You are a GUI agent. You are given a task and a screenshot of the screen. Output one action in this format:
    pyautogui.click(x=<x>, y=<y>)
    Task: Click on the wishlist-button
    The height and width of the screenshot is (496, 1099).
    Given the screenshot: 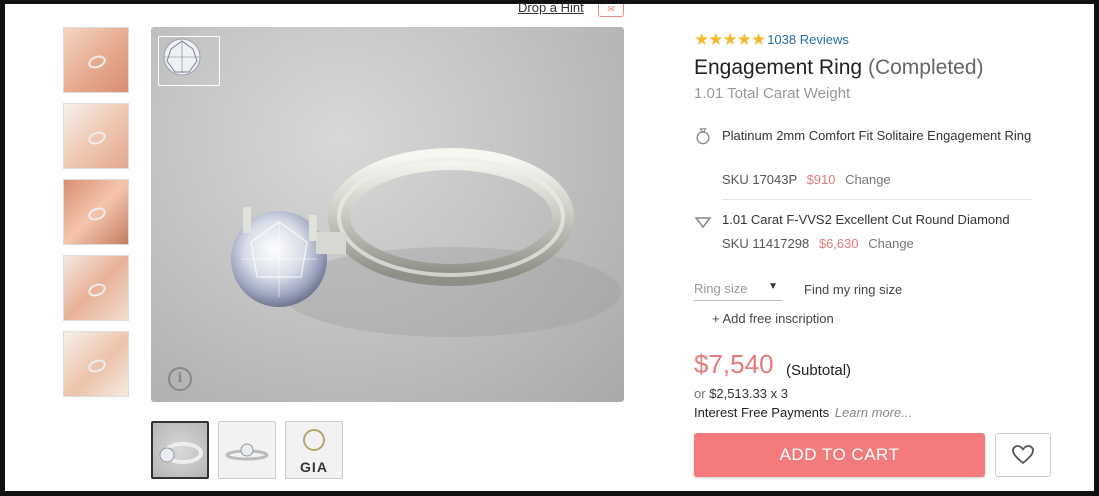 What is the action you would take?
    pyautogui.click(x=1023, y=455)
    